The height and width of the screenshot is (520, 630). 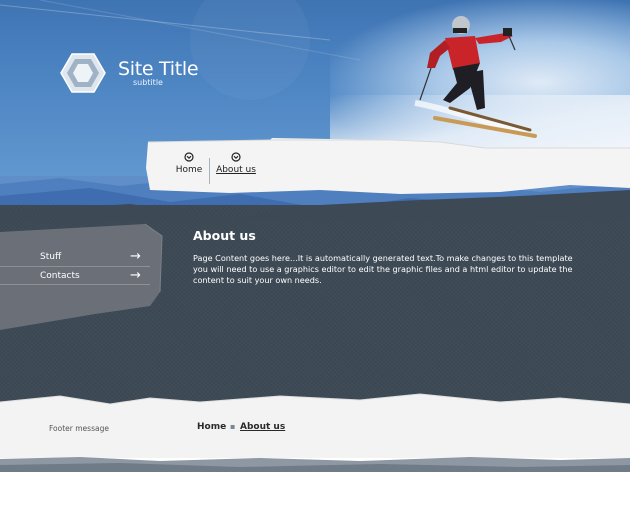 What do you see at coordinates (211, 427) in the screenshot?
I see `breadcrumb-home: Home` at bounding box center [211, 427].